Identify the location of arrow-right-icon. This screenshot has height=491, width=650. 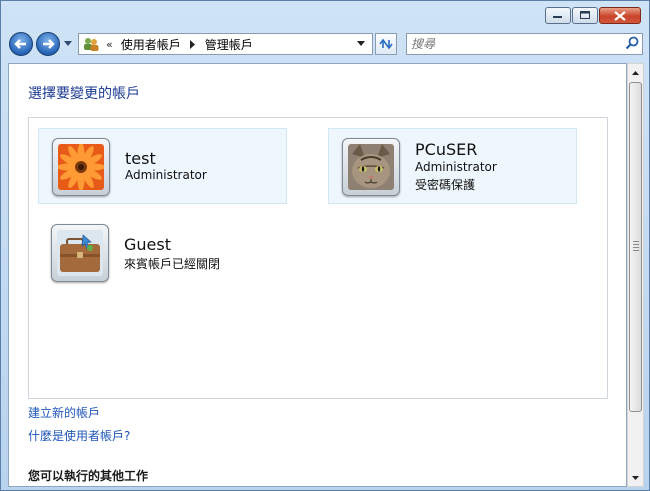
(49, 44).